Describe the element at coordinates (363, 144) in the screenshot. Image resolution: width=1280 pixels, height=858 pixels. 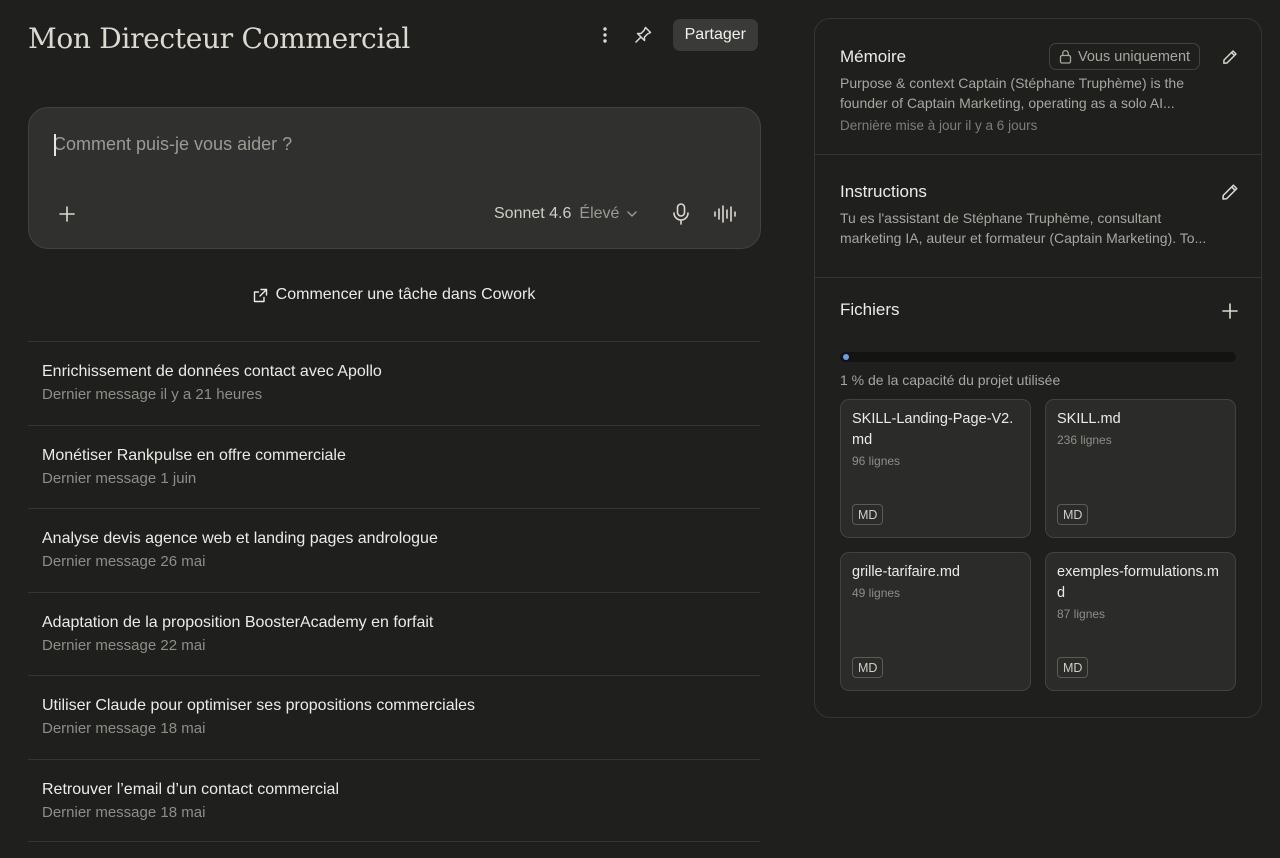
I see `message-input` at that location.